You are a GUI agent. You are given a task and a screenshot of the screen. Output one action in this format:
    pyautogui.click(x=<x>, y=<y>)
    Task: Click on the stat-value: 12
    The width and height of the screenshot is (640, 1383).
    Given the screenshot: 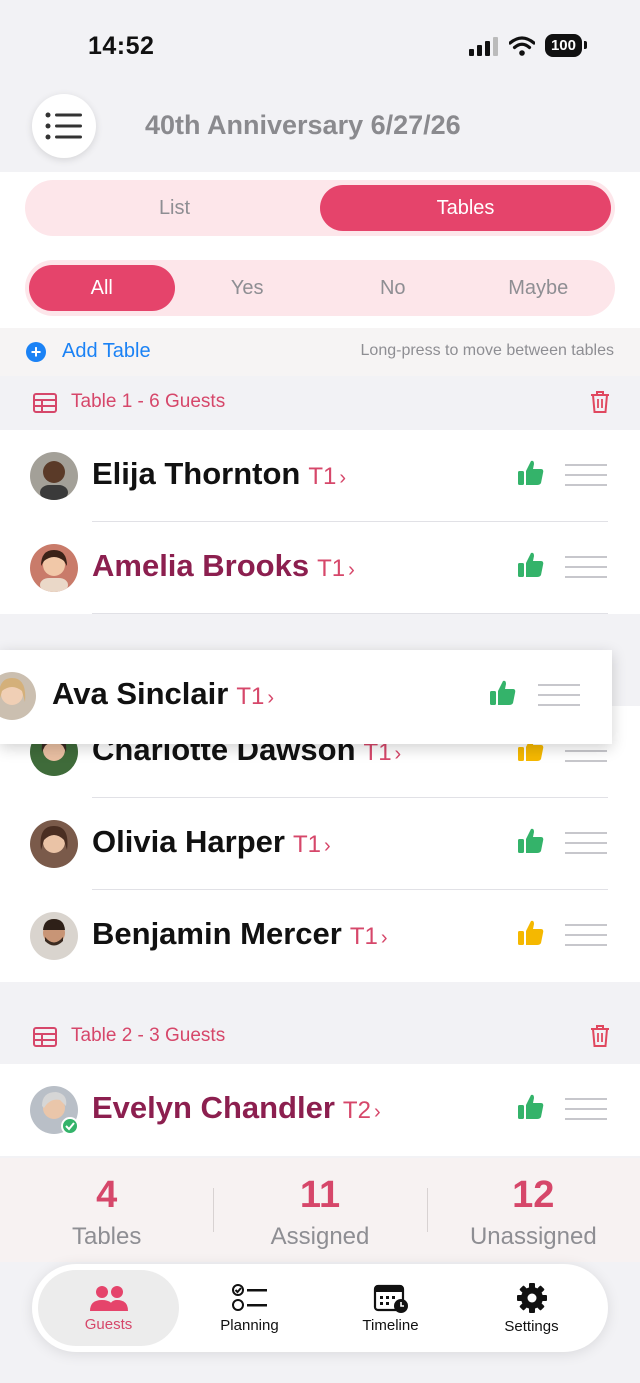 What is the action you would take?
    pyautogui.click(x=533, y=1195)
    